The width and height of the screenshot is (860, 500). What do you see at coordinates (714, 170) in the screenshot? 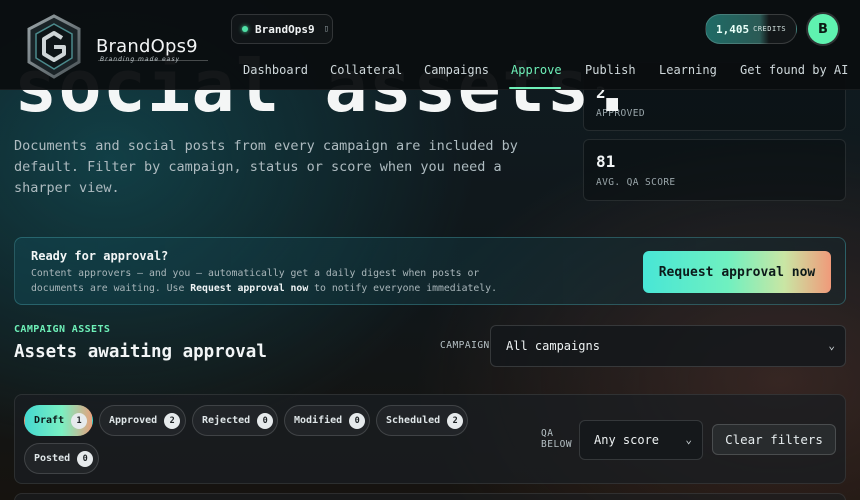
I see `stat-card-qa-score: 81 AVG. QA SCORE` at bounding box center [714, 170].